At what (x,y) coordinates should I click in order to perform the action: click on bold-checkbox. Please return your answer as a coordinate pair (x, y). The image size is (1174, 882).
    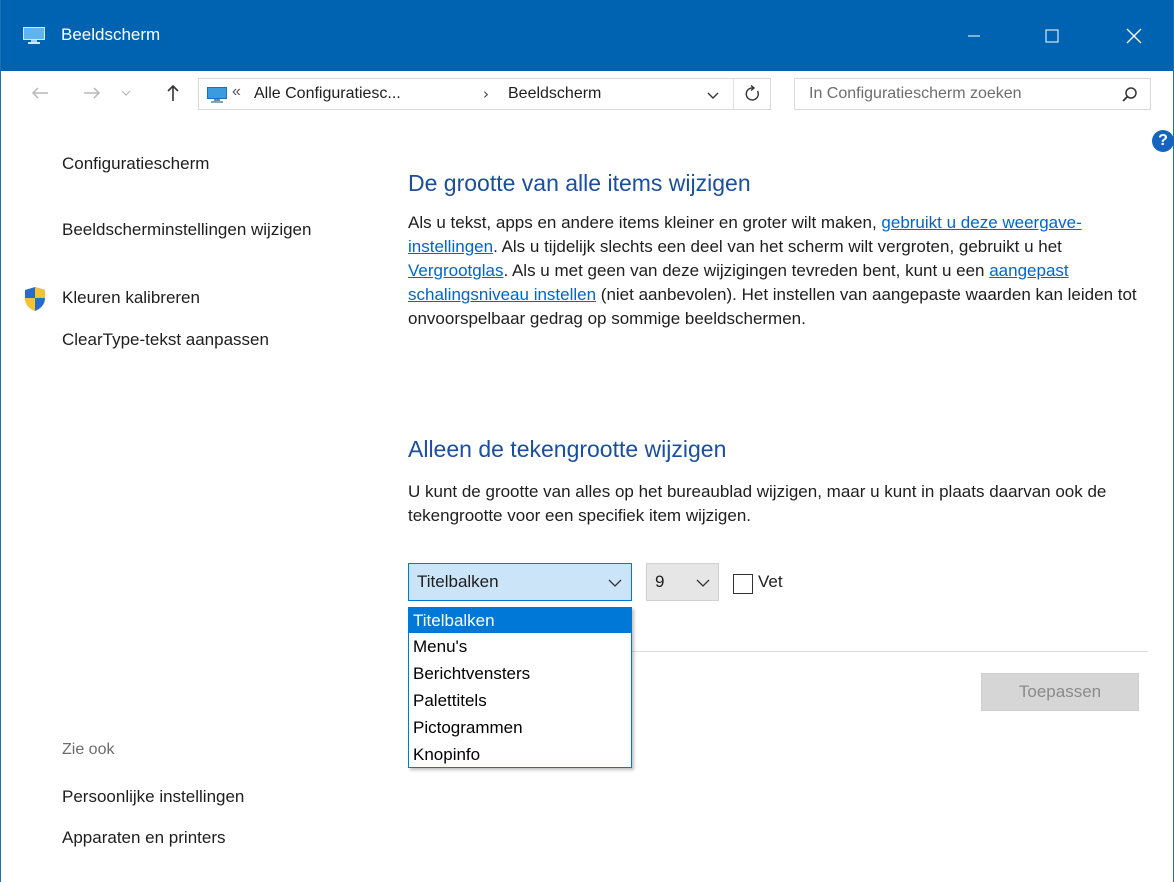
    Looking at the image, I should click on (743, 584).